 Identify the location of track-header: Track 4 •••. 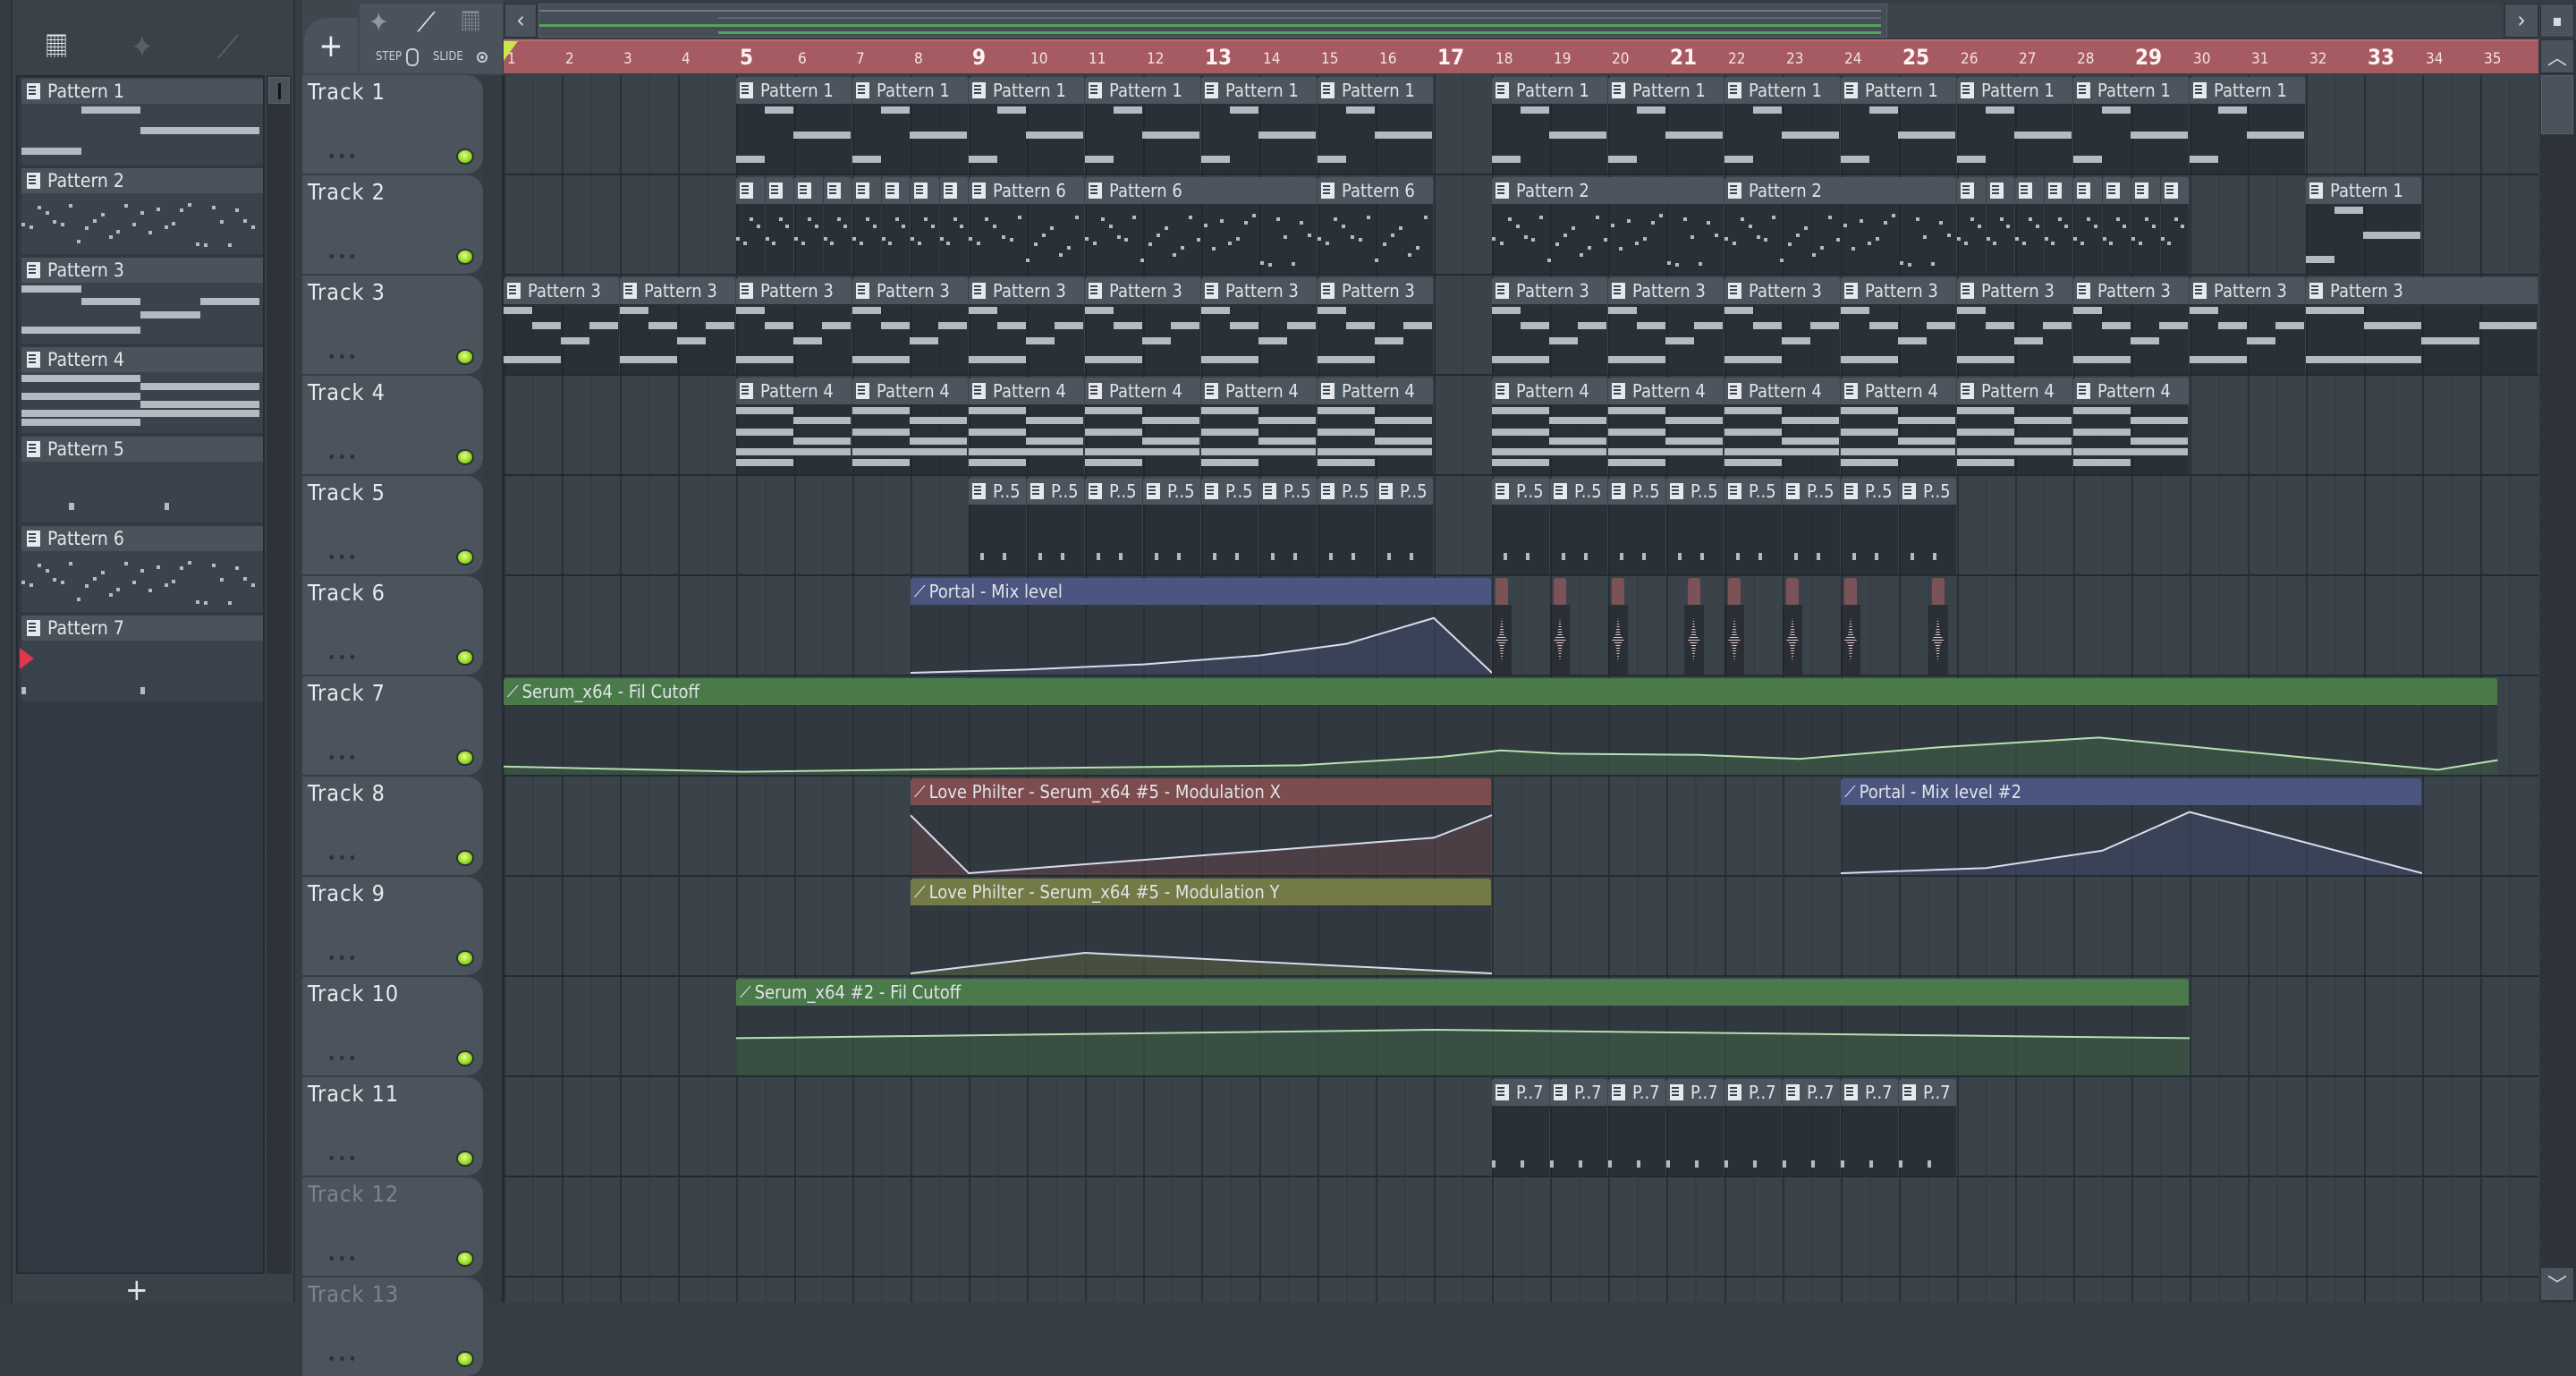
(392, 425).